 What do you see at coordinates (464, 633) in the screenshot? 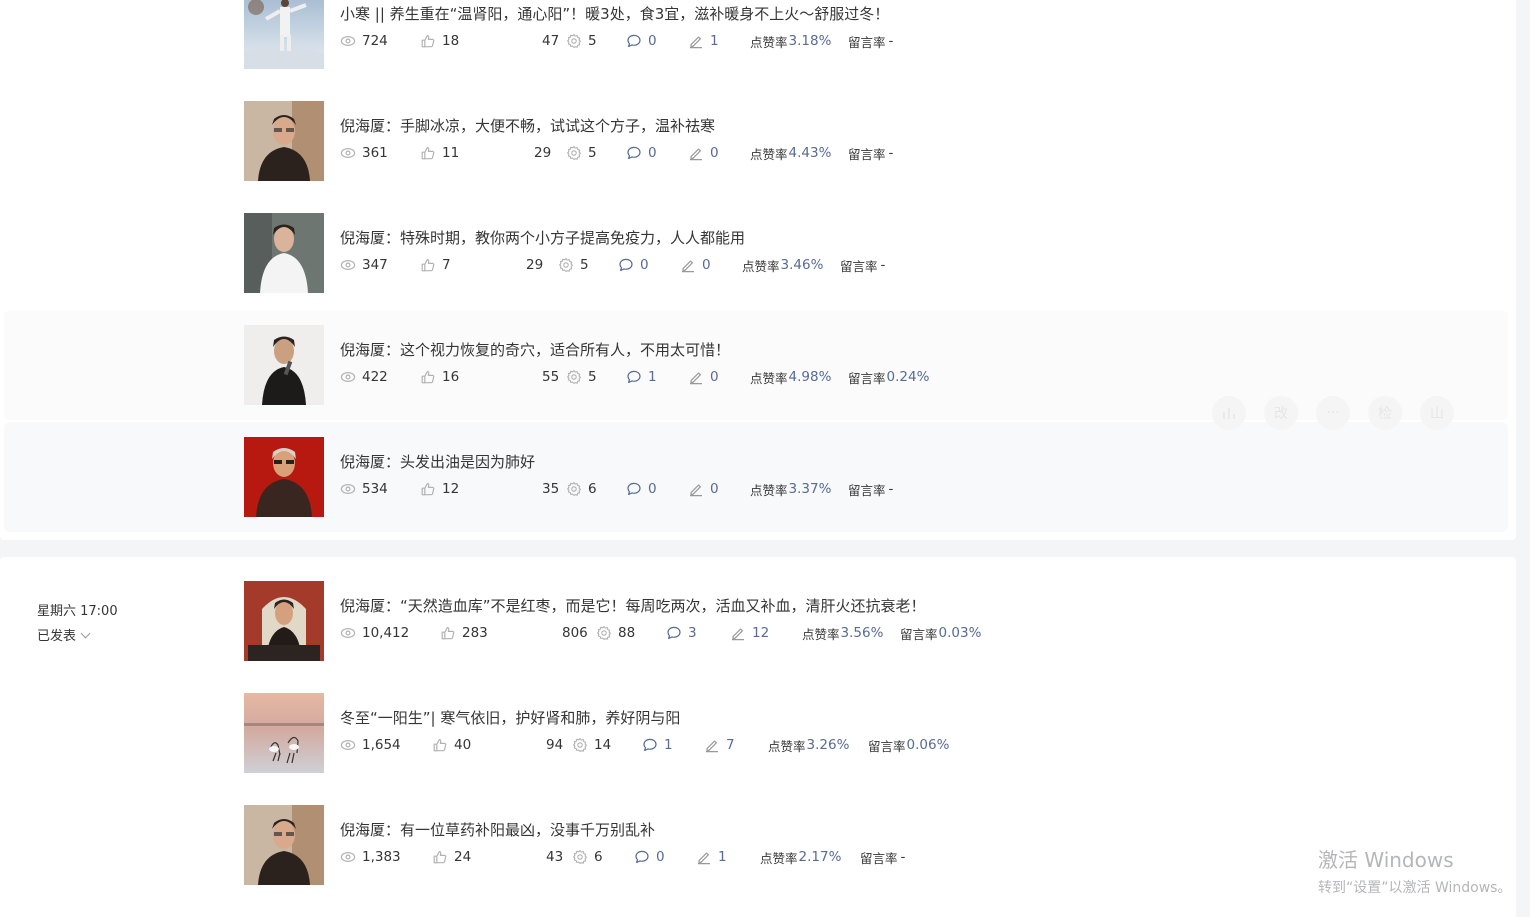
I see `like-count-stat: 283` at bounding box center [464, 633].